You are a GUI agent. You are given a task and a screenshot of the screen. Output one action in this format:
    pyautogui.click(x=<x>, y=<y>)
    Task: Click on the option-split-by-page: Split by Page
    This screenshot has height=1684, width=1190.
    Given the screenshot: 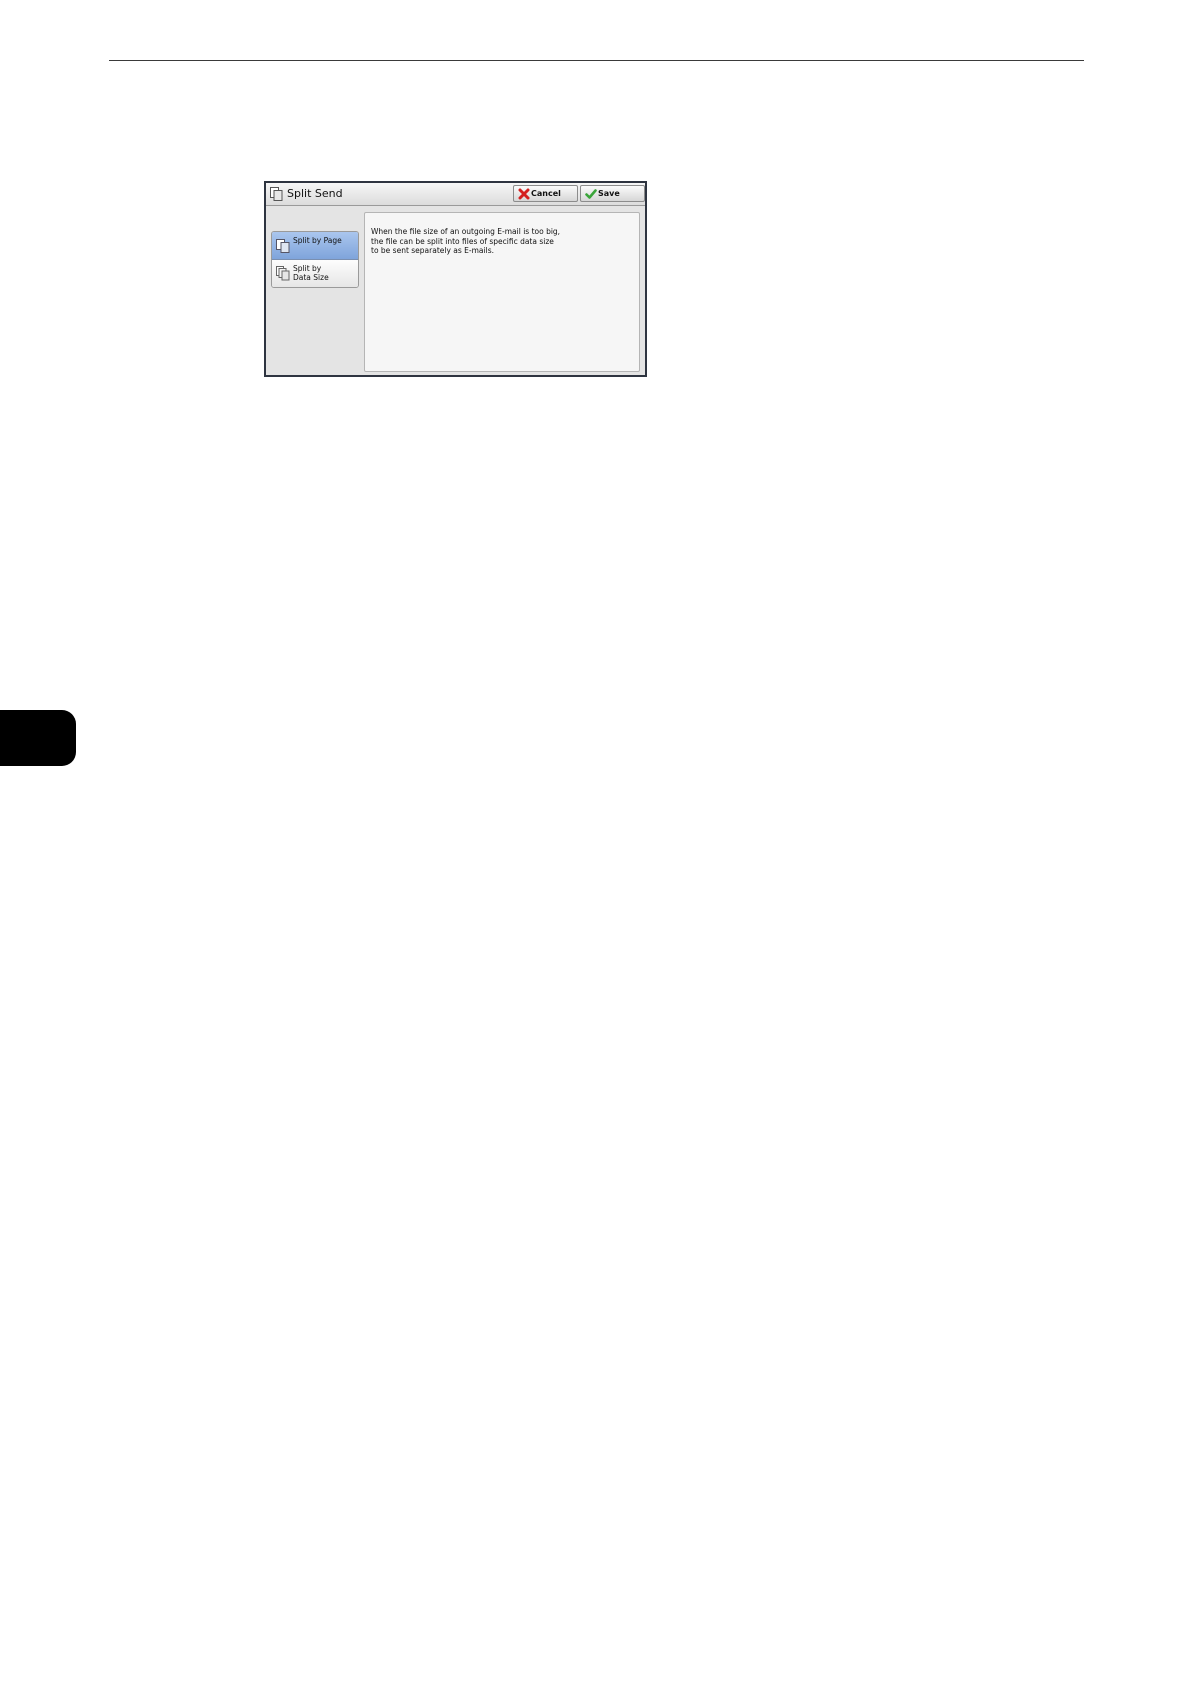 What is the action you would take?
    pyautogui.click(x=315, y=246)
    